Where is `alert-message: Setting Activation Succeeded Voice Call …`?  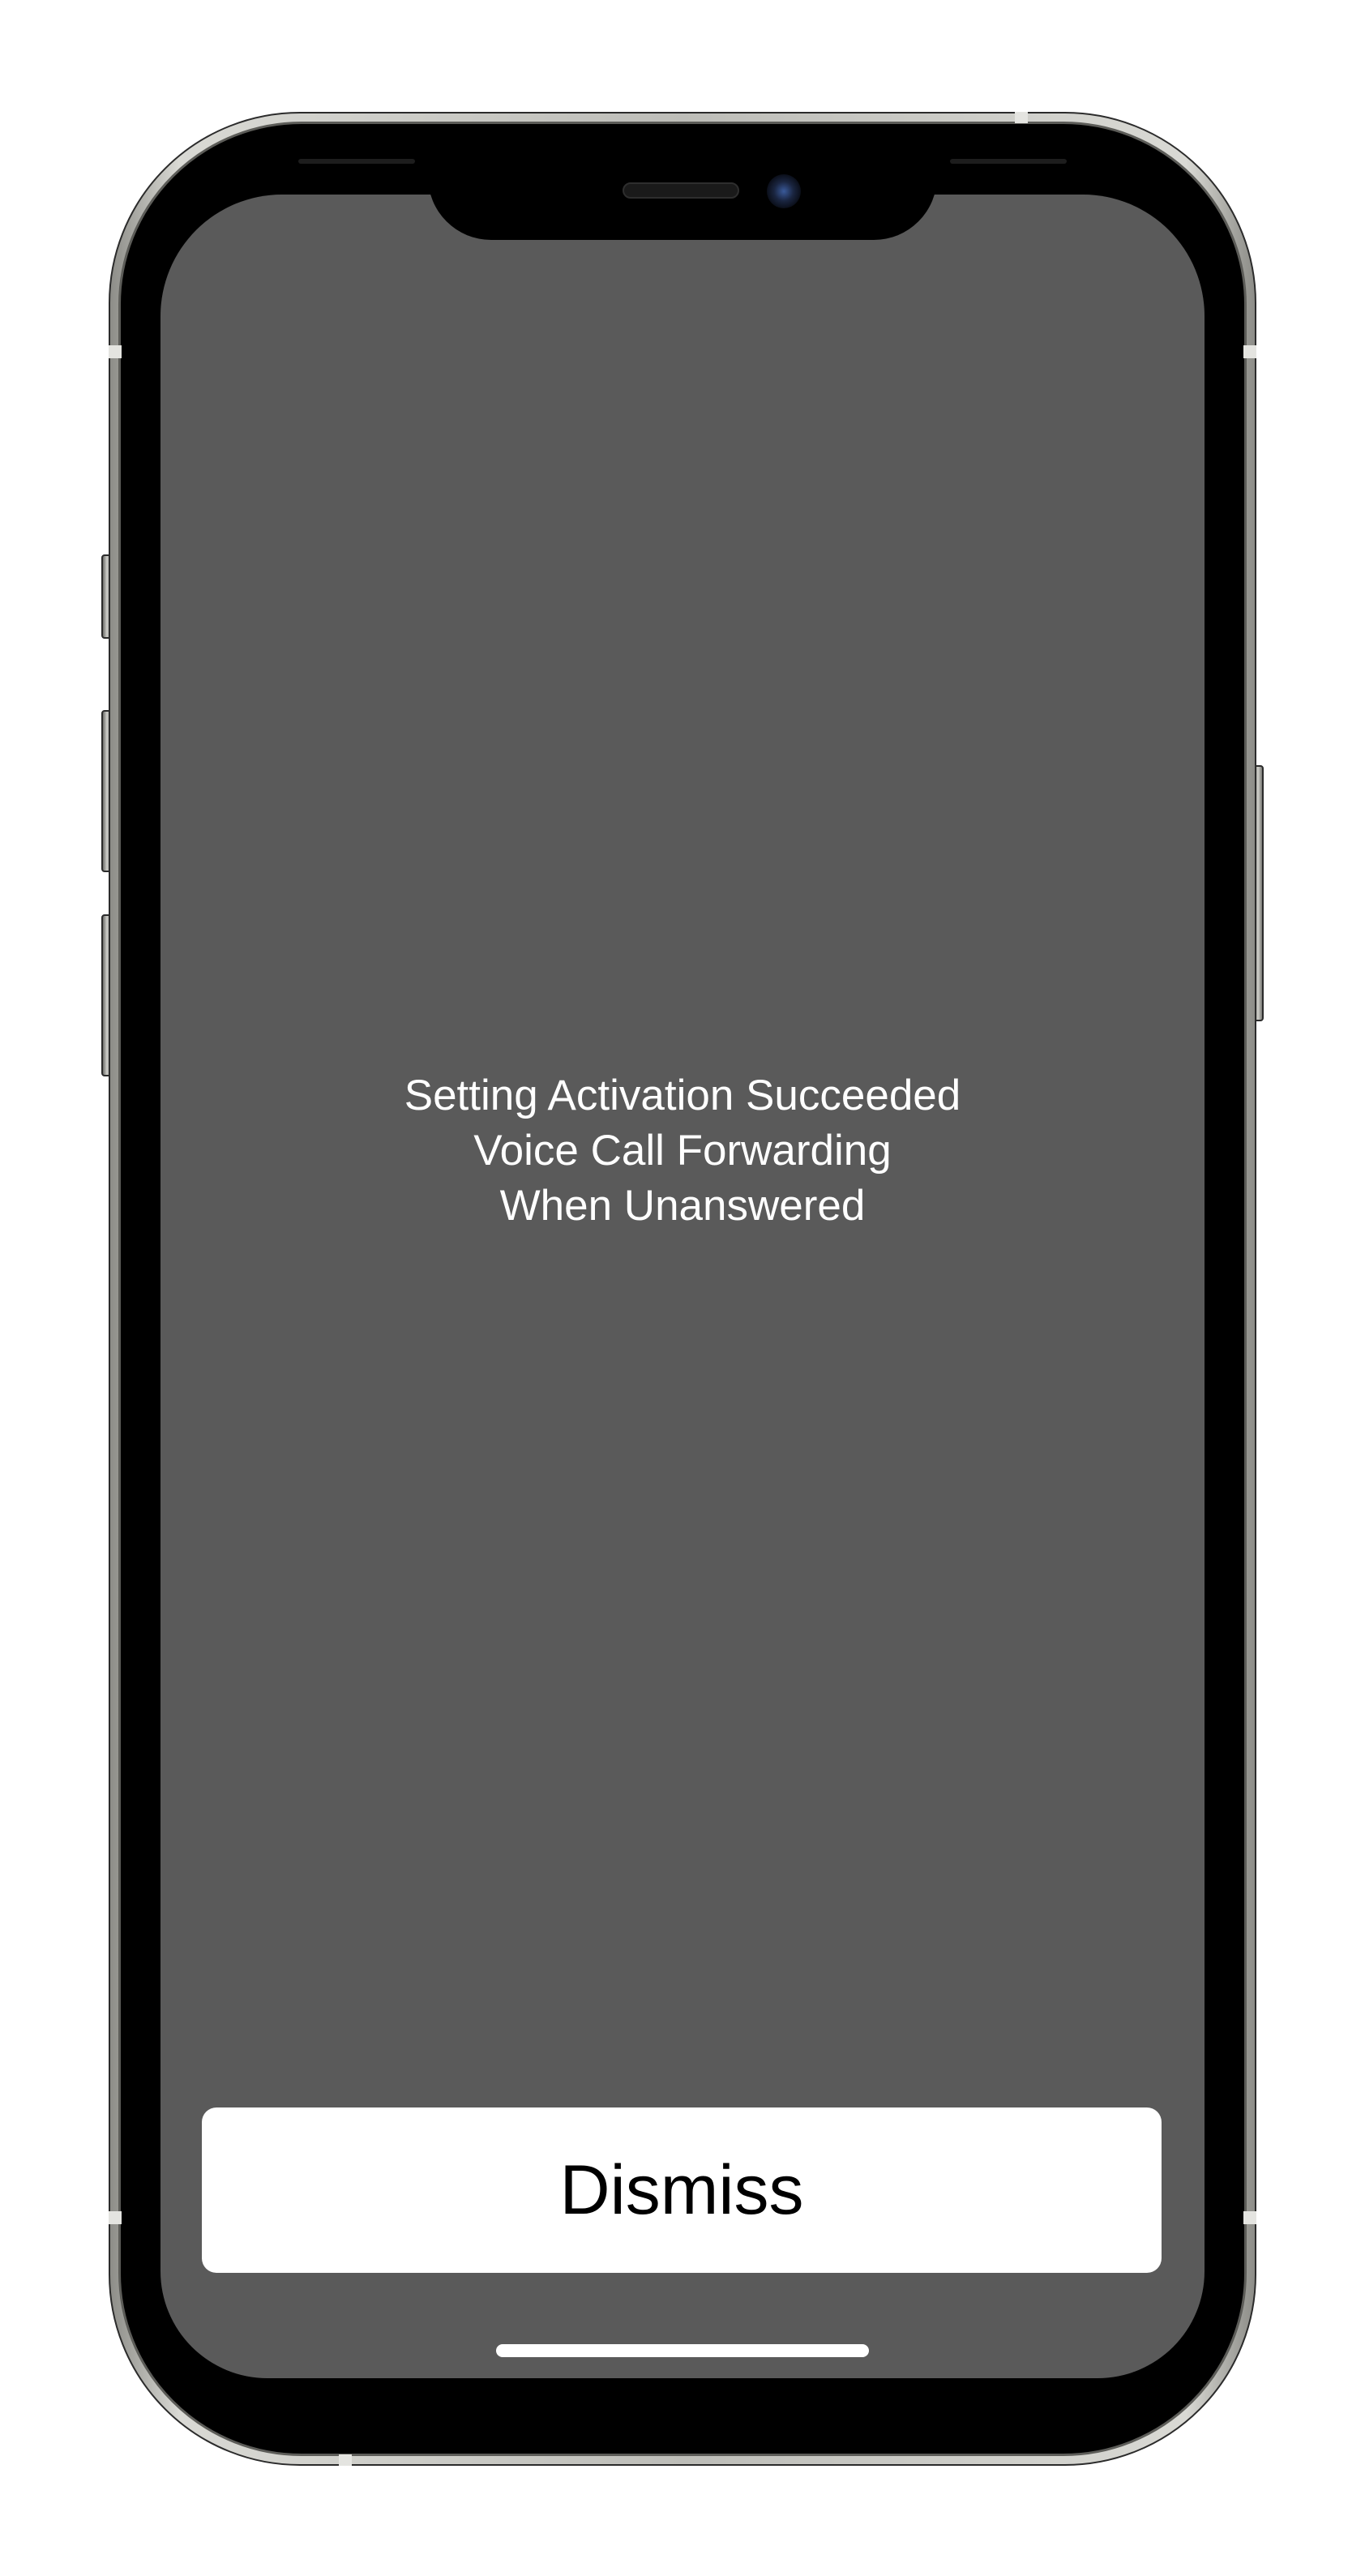
alert-message: Setting Activation Succeeded Voice Call … is located at coordinates (682, 1151).